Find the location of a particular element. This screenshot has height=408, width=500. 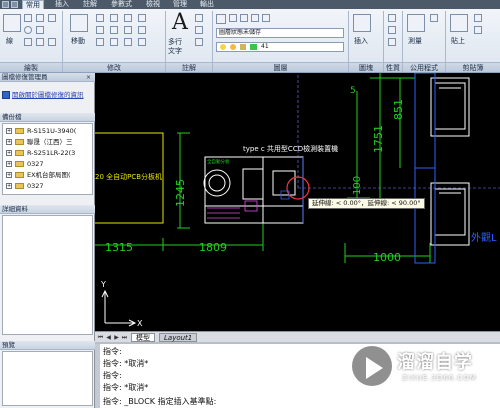

layer-iso-icon is located at coordinates (233, 18).